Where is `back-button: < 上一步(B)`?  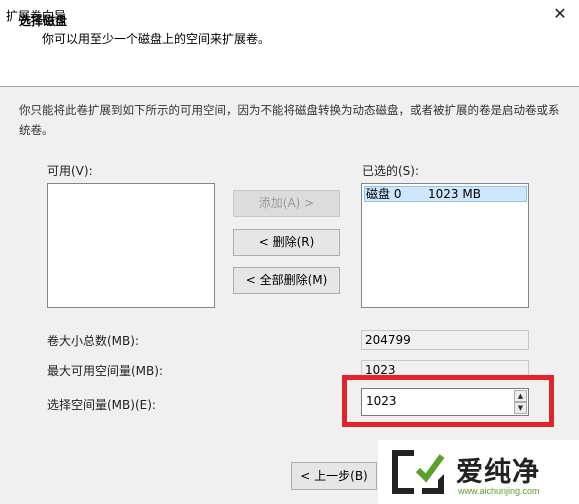 back-button: < 上一步(B) is located at coordinates (334, 476).